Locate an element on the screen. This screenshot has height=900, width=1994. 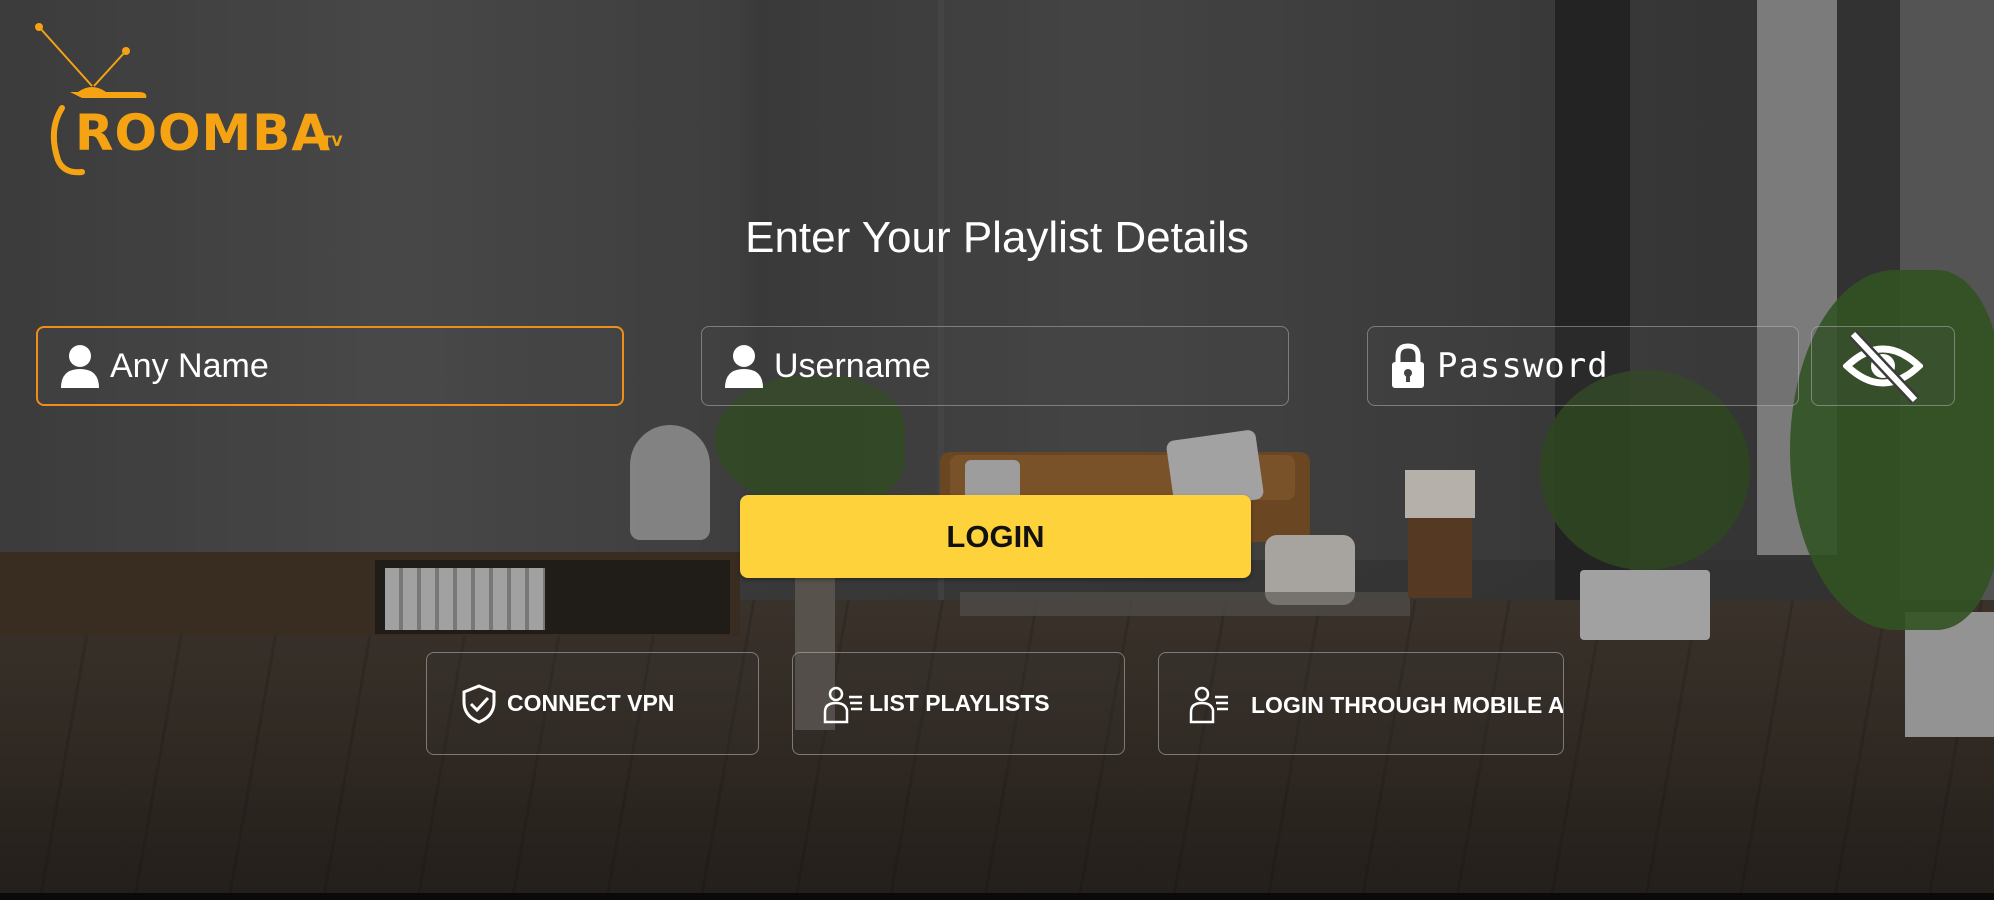
list-playlists-label: LIST PLAYLISTS is located at coordinates (959, 703).